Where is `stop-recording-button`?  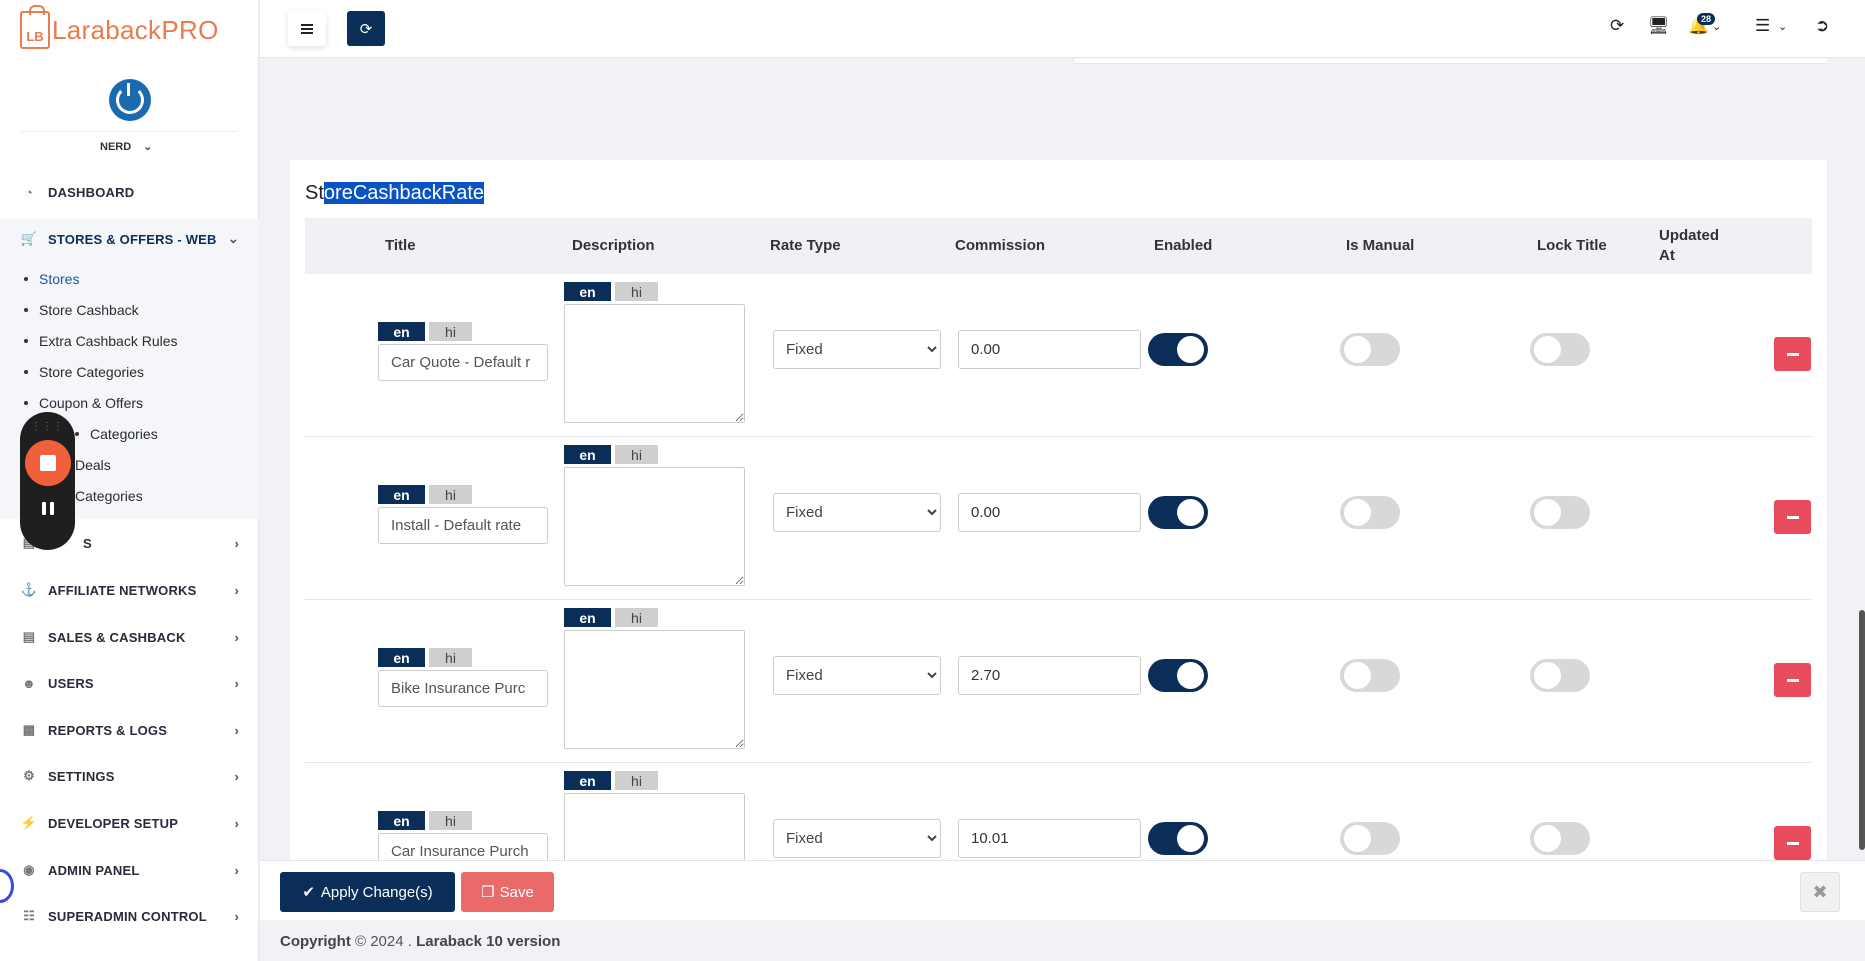
stop-recording-button is located at coordinates (47, 463).